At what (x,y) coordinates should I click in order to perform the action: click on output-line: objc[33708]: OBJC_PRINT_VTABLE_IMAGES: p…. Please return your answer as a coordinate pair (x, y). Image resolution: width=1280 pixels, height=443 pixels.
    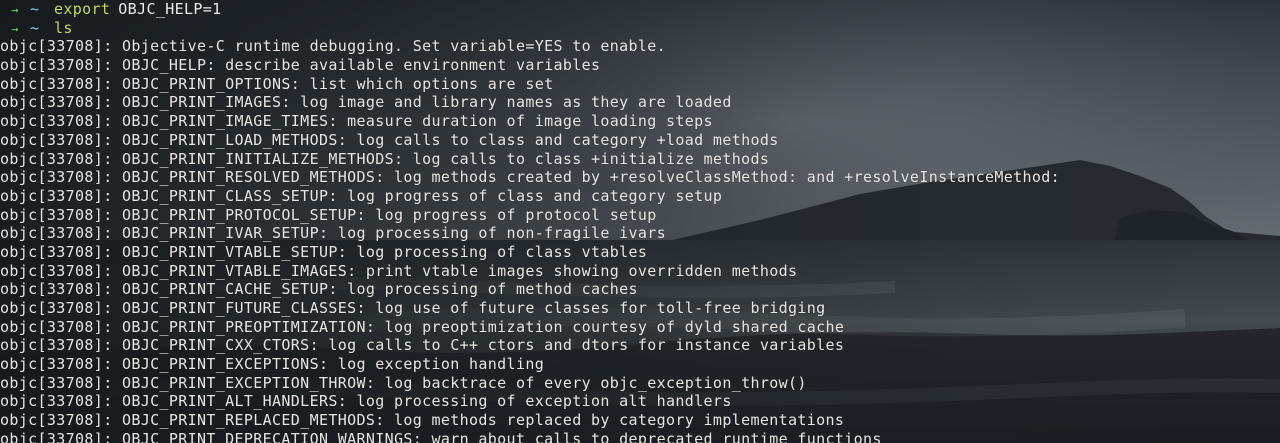
    Looking at the image, I should click on (399, 270).